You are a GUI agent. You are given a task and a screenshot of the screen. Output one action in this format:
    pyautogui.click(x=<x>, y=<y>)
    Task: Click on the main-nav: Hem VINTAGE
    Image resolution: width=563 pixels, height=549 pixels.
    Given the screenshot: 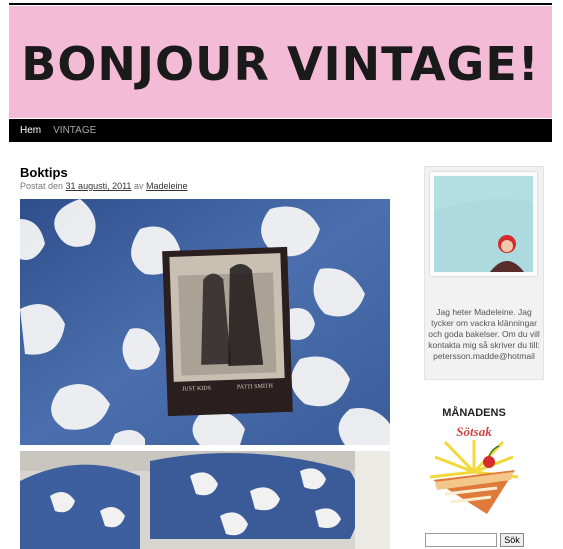 What is the action you would take?
    pyautogui.click(x=280, y=130)
    